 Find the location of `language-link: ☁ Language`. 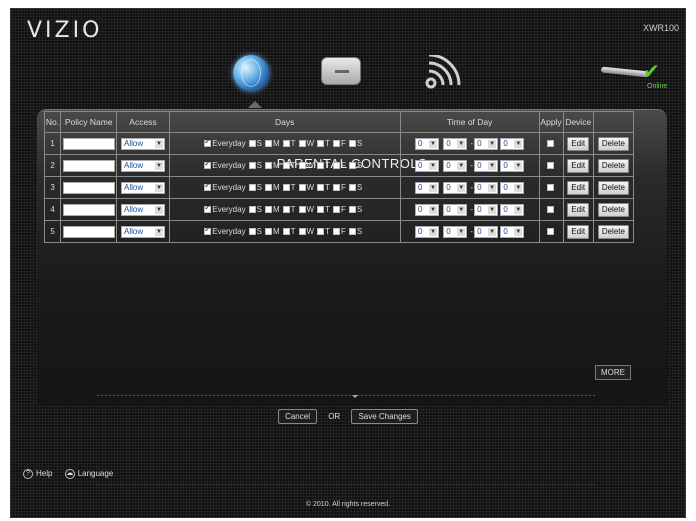

language-link: ☁ Language is located at coordinates (88, 474).